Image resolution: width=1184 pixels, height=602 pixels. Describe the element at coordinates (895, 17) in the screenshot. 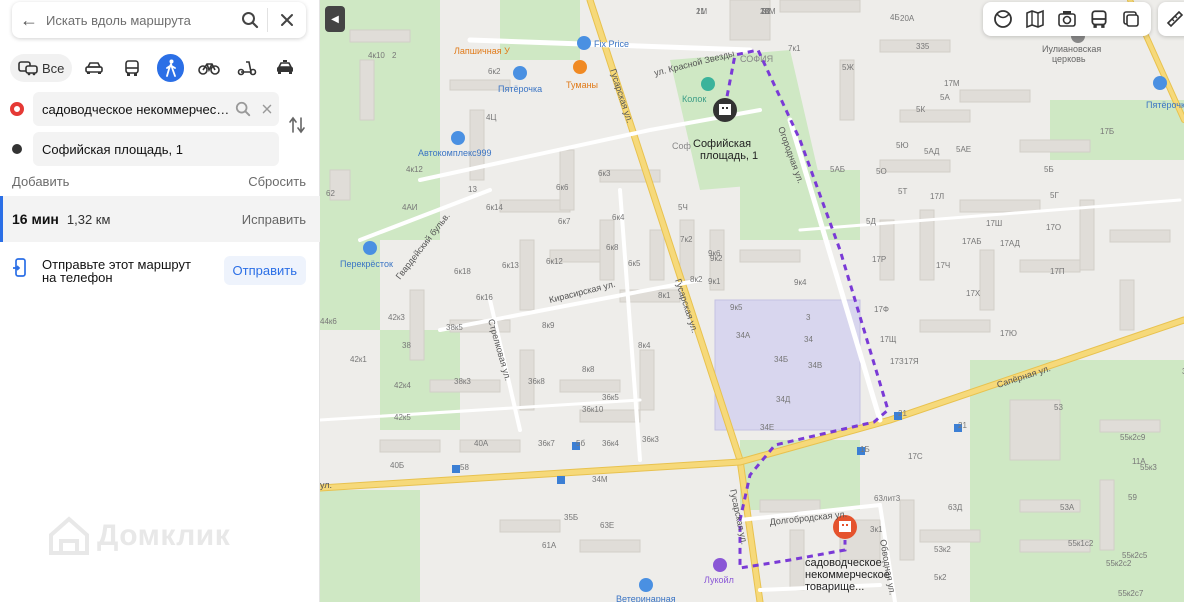

I see `house-number-label: 4Б` at that location.